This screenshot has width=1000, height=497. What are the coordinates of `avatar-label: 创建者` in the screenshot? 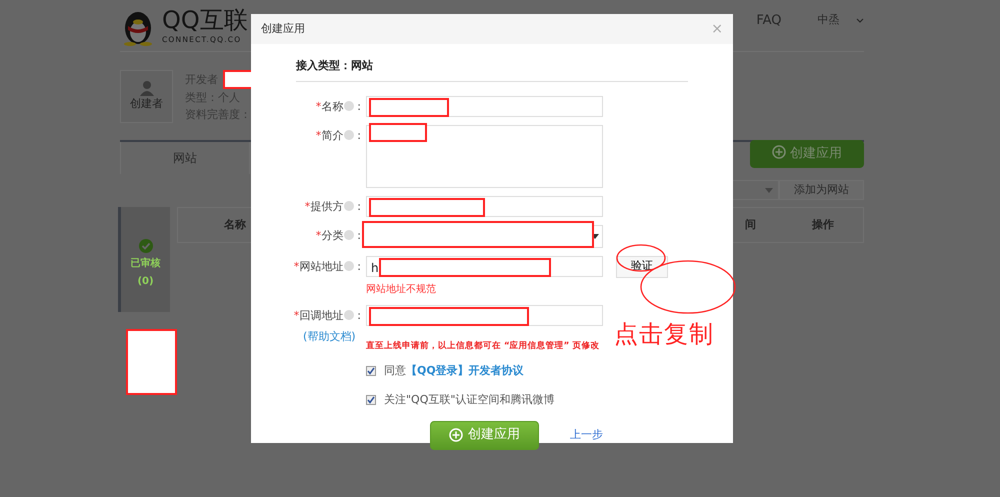 It's located at (146, 104).